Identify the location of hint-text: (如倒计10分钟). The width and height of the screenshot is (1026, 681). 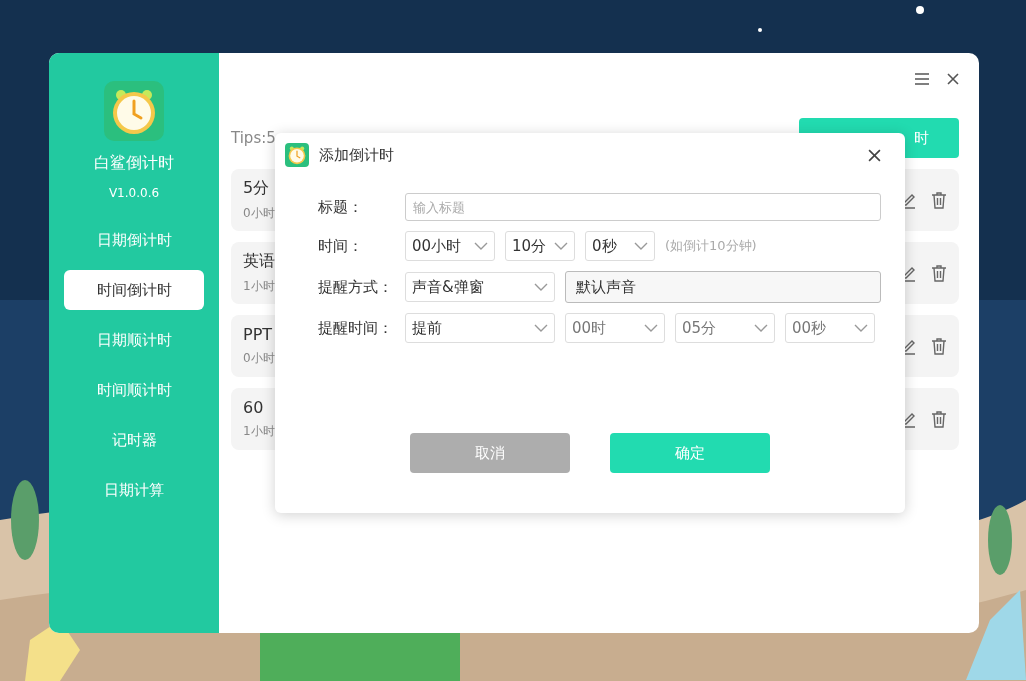
(711, 246).